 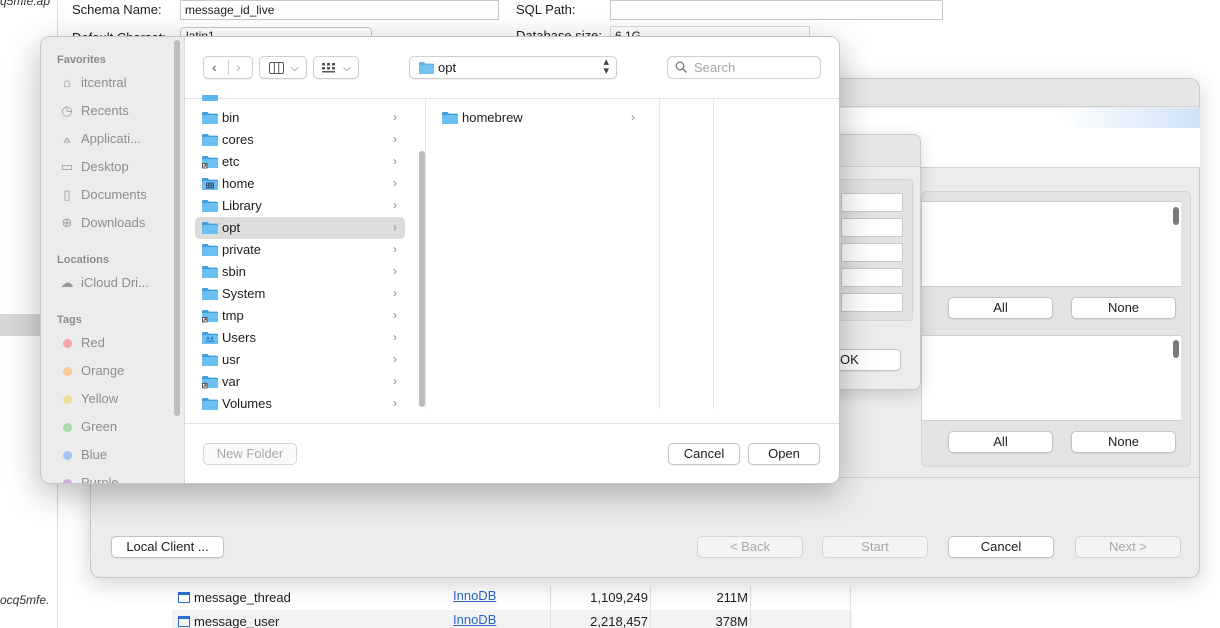 I want to click on table-name: message_thread, so click(x=242, y=597).